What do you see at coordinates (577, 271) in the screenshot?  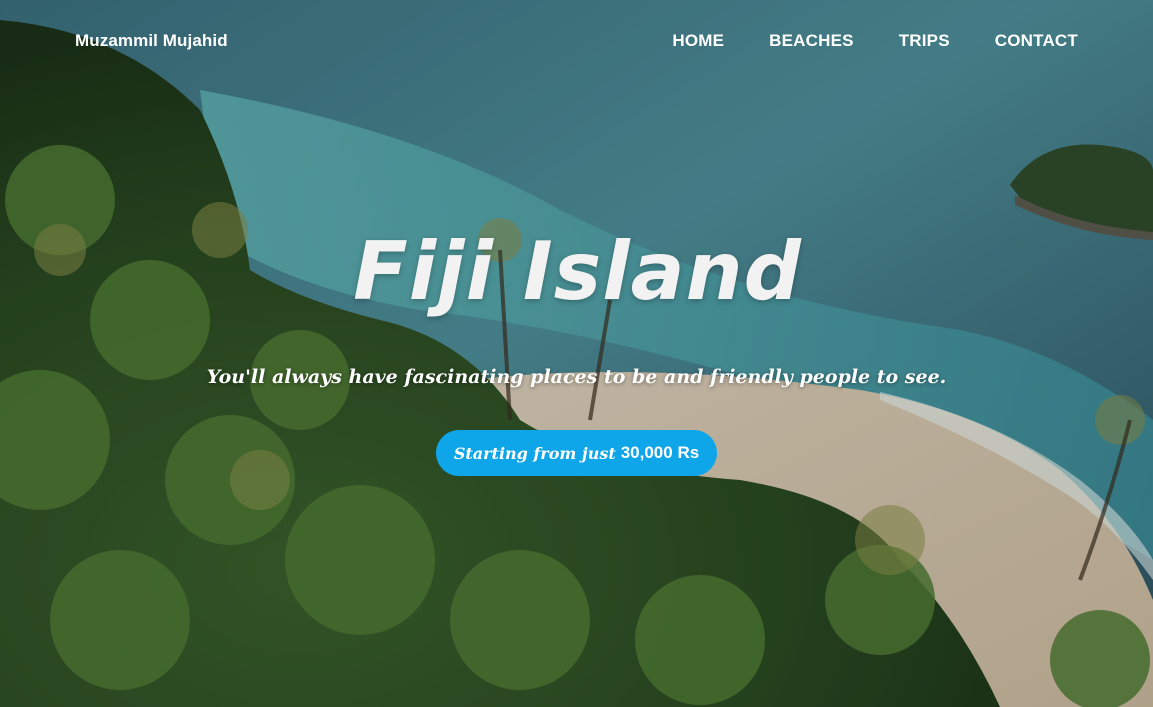 I see `hero-title: Fiji Island` at bounding box center [577, 271].